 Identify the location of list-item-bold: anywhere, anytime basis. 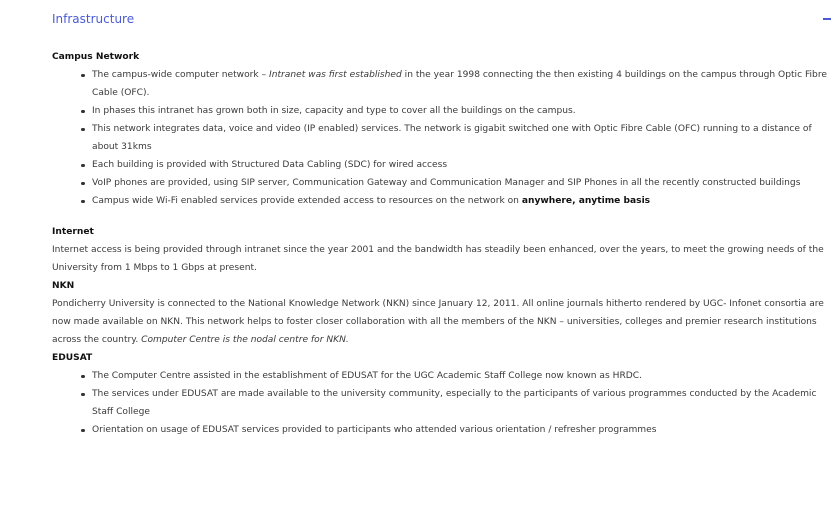
(586, 201).